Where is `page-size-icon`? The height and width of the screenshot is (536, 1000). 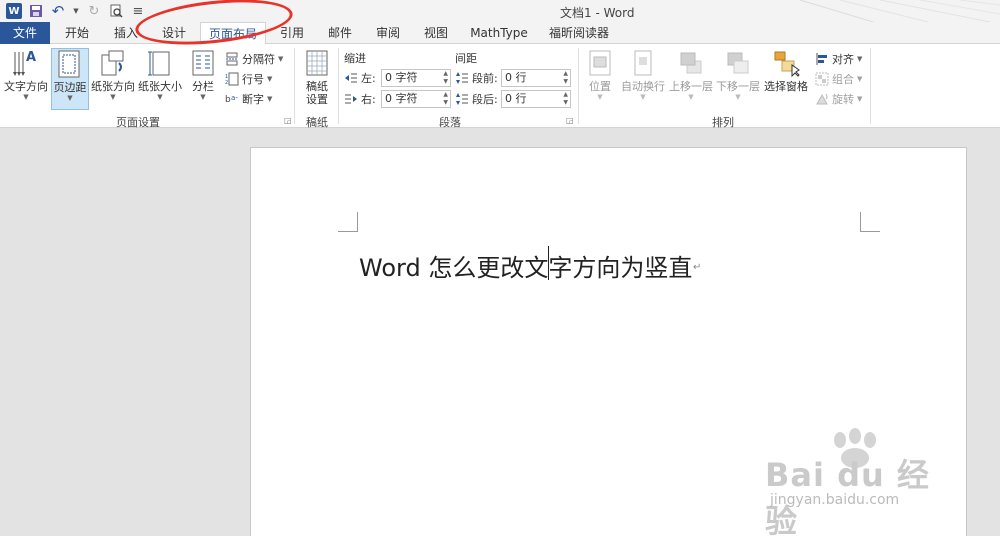 page-size-icon is located at coordinates (160, 63).